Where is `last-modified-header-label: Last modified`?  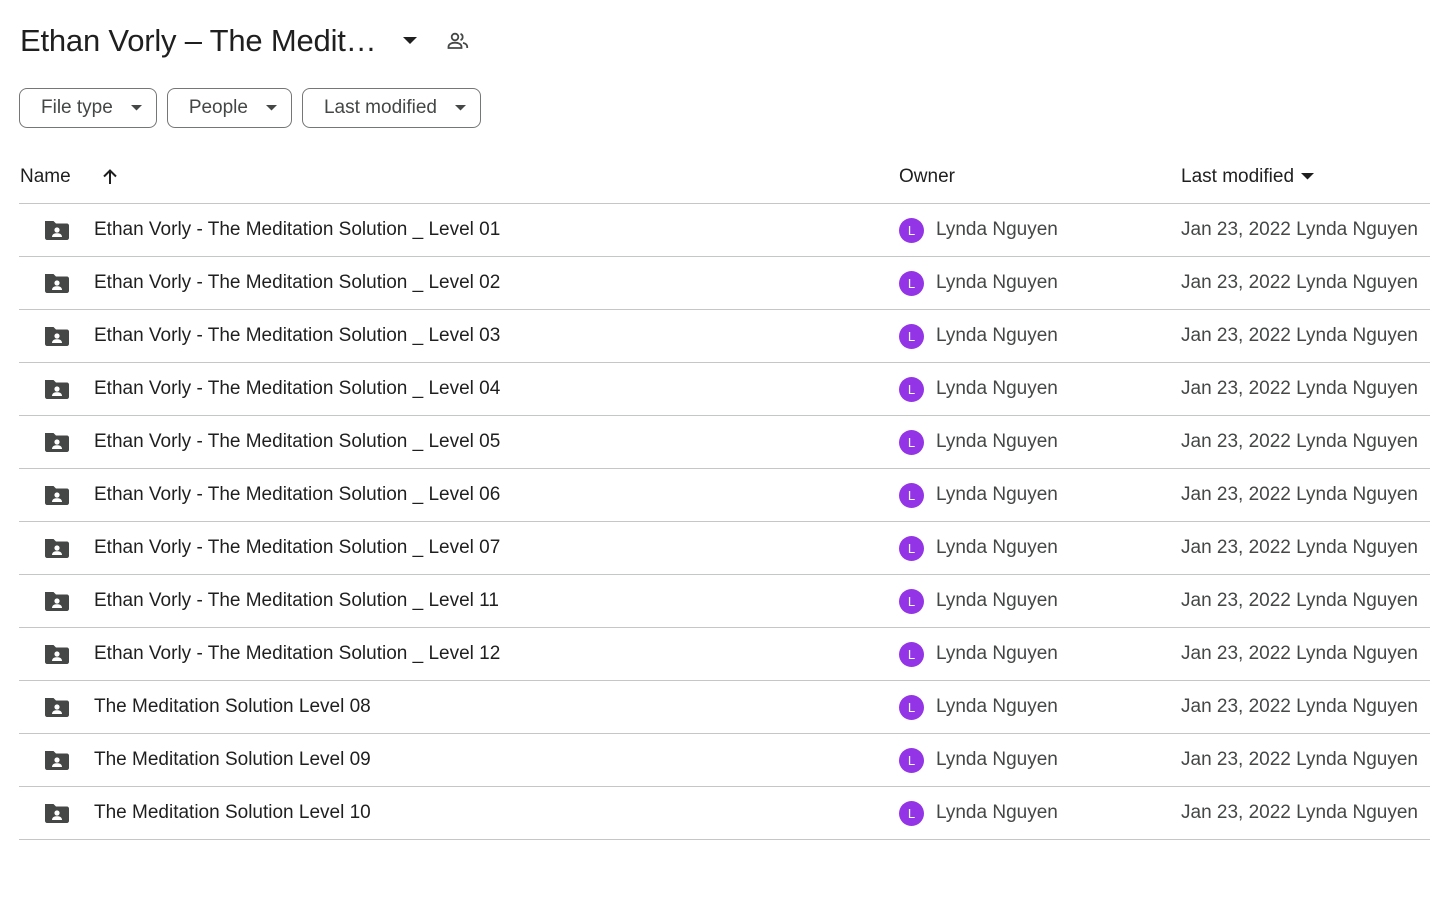 last-modified-header-label: Last modified is located at coordinates (1238, 176).